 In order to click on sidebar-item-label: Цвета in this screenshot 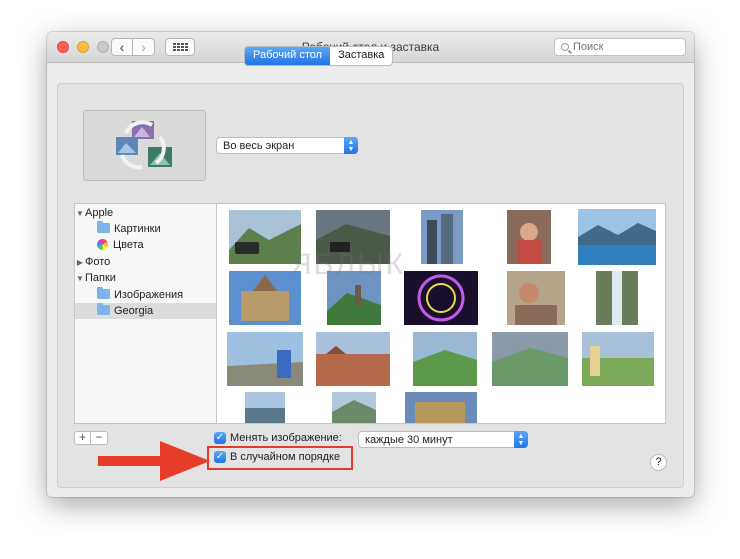, I will do `click(128, 245)`.